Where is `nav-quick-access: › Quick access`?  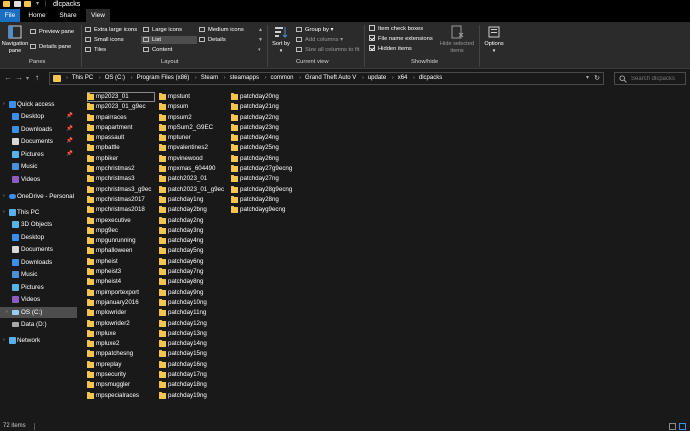
nav-quick-access: › Quick access is located at coordinates (38, 104).